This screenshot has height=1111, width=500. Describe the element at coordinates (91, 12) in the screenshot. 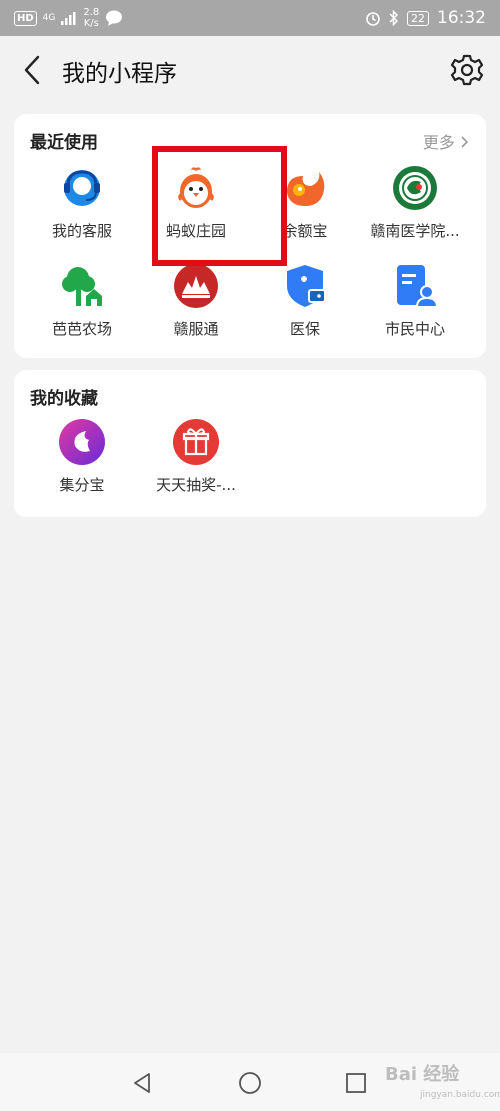

I see `speed-value: 2.8` at that location.